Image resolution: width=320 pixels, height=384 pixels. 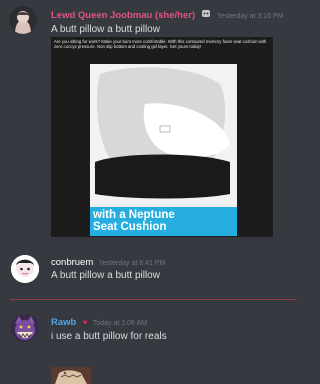 I want to click on timestamp: Yesterday at 3:16 PM, so click(x=250, y=16).